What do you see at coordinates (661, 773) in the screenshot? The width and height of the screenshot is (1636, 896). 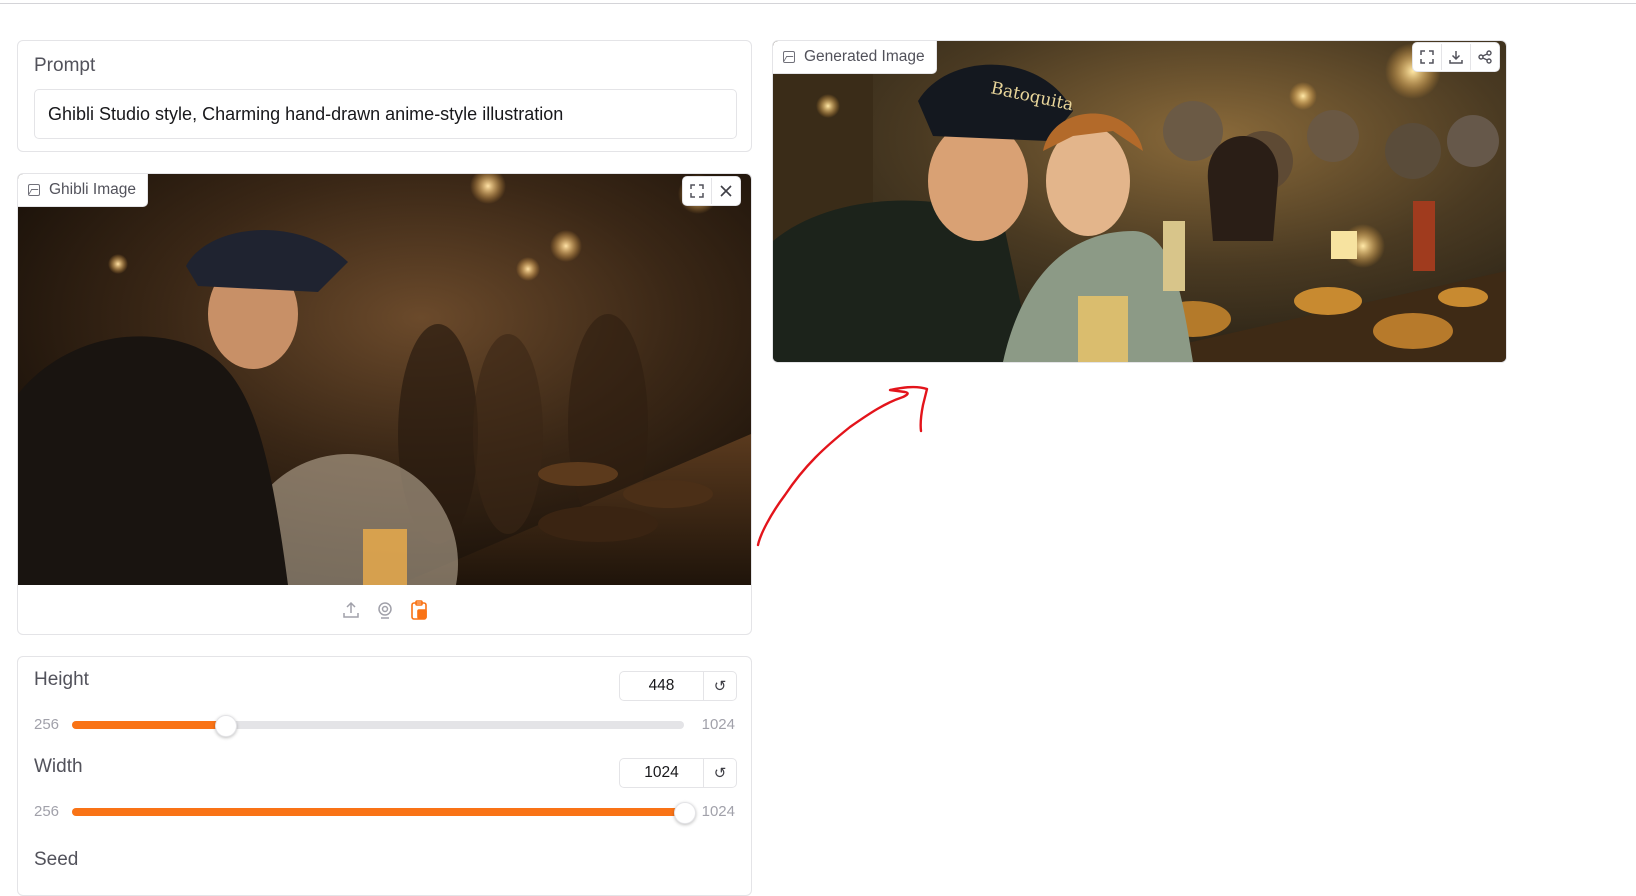 I see `width-value: 1024` at bounding box center [661, 773].